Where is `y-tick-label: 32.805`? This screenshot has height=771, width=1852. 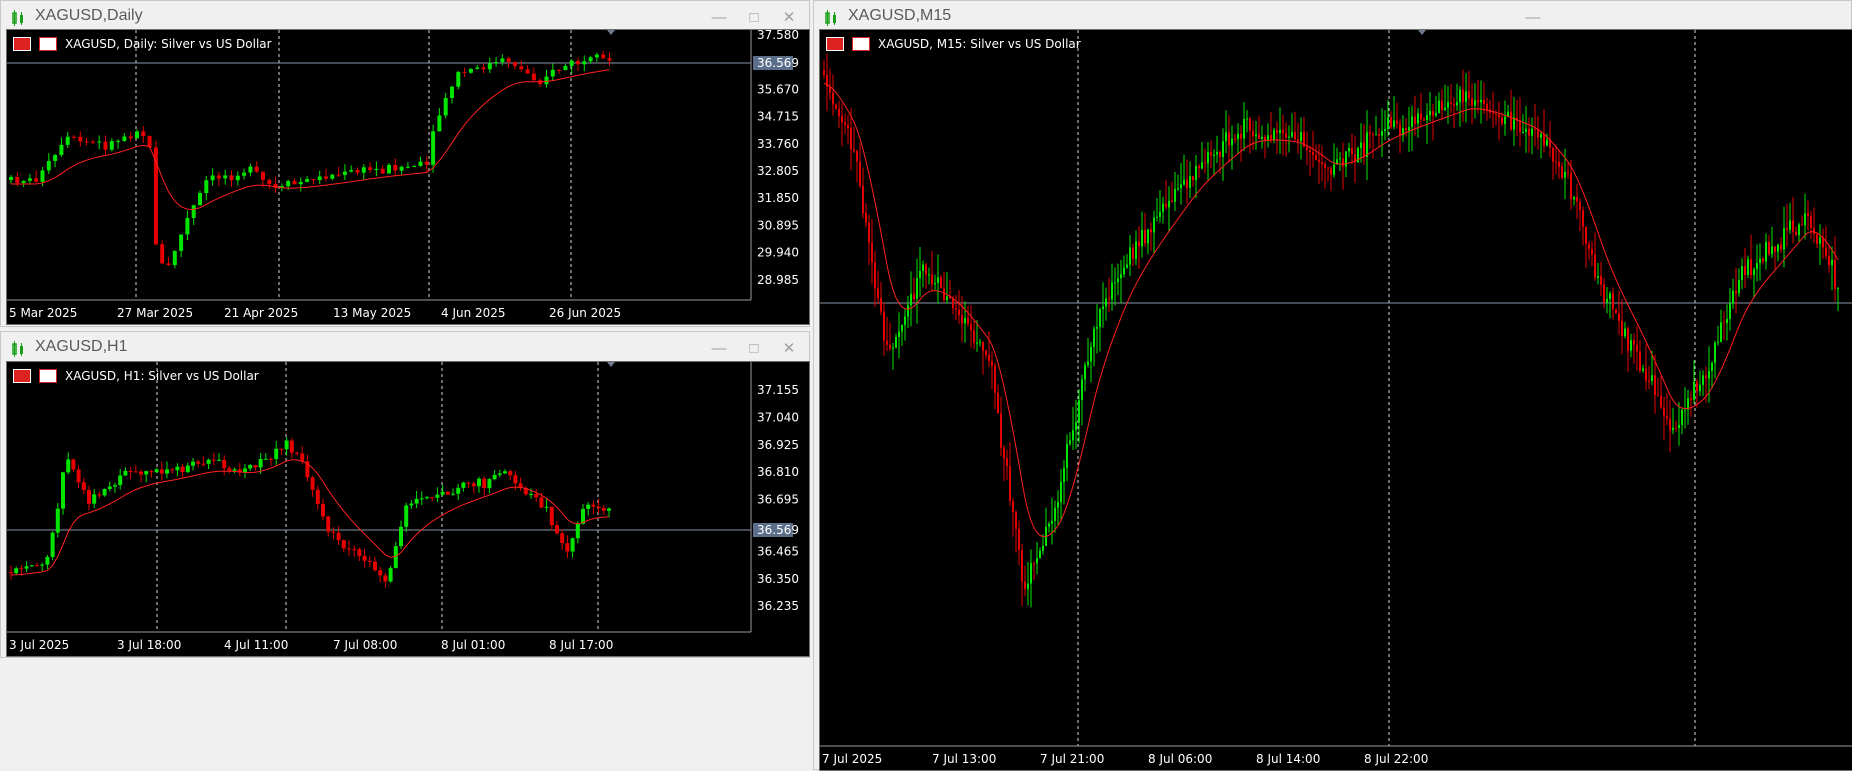 y-tick-label: 32.805 is located at coordinates (778, 171).